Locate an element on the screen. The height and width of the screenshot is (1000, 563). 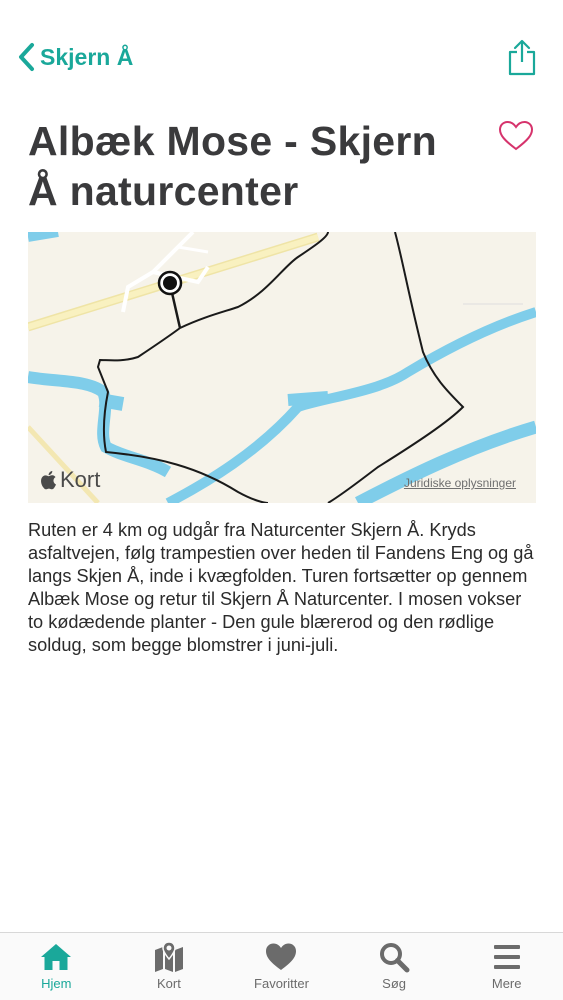
tab-home: Hjem is located at coordinates (56, 966).